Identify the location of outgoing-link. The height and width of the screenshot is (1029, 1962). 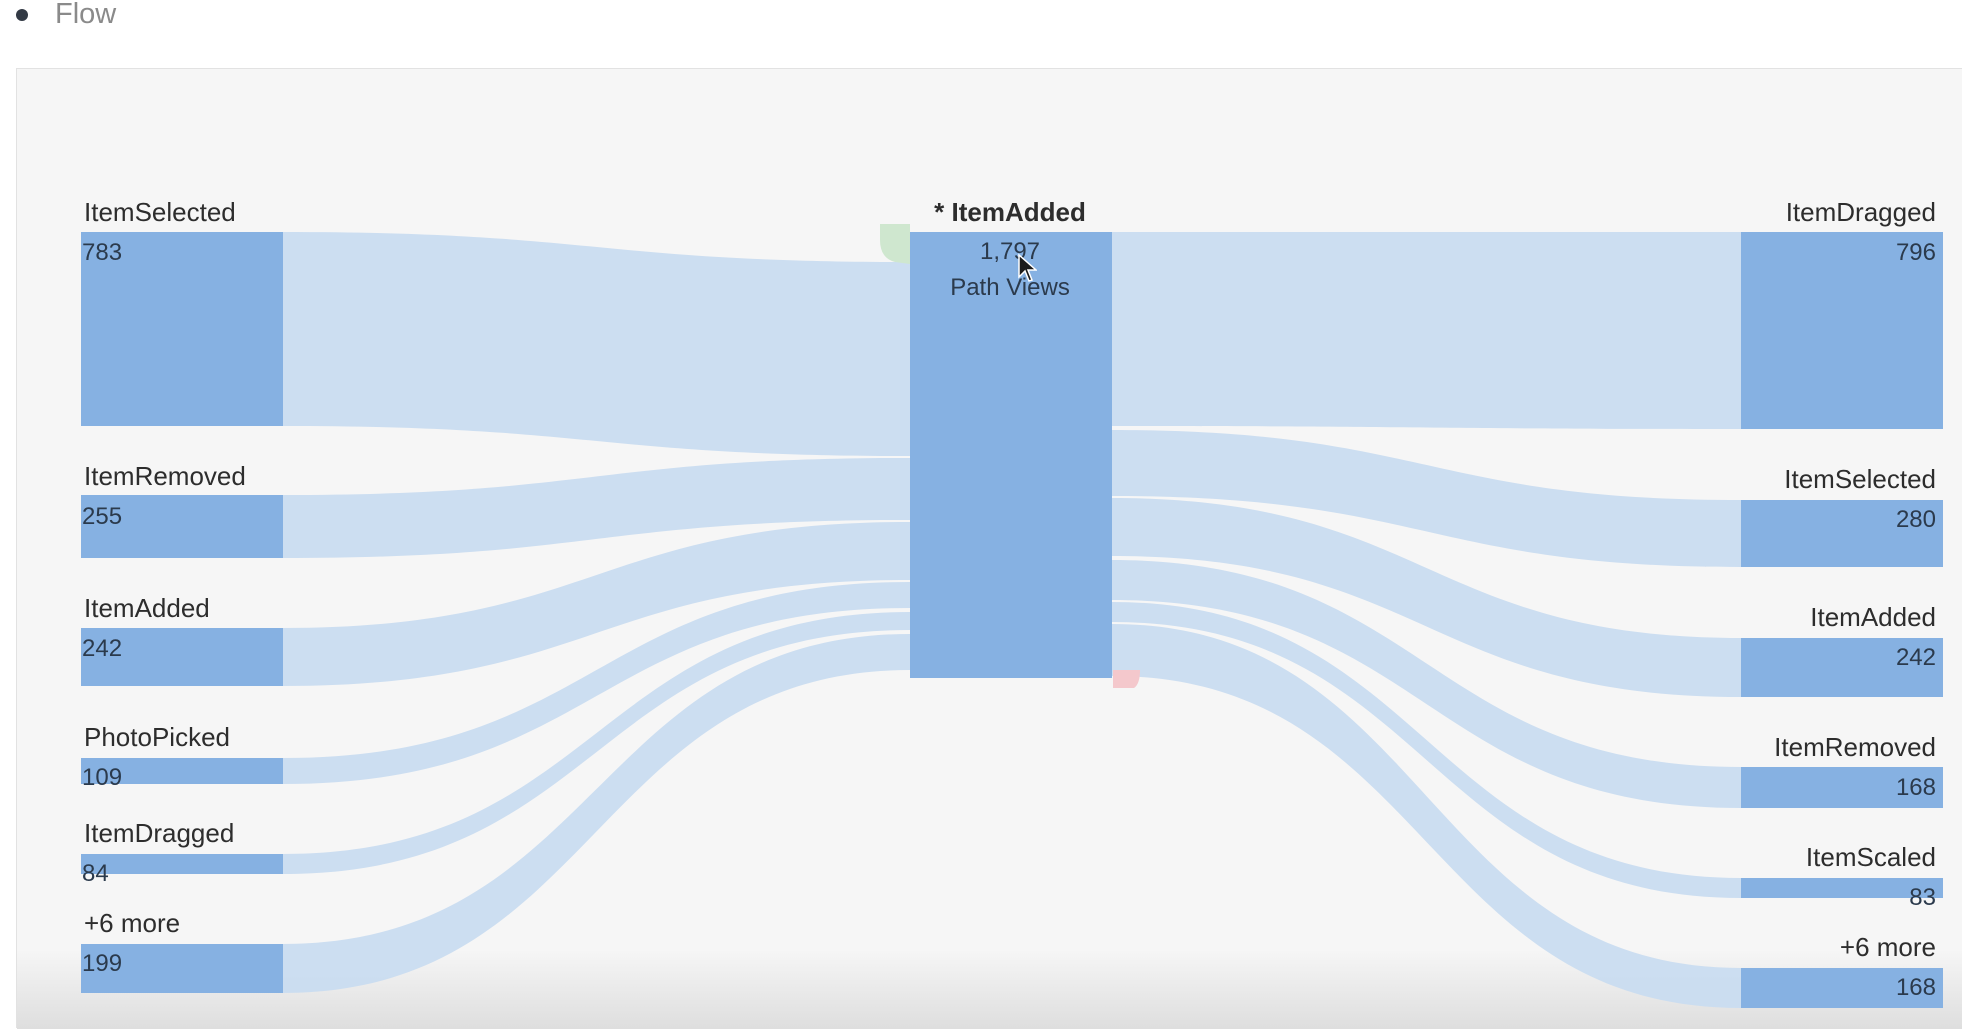
(1426, 330).